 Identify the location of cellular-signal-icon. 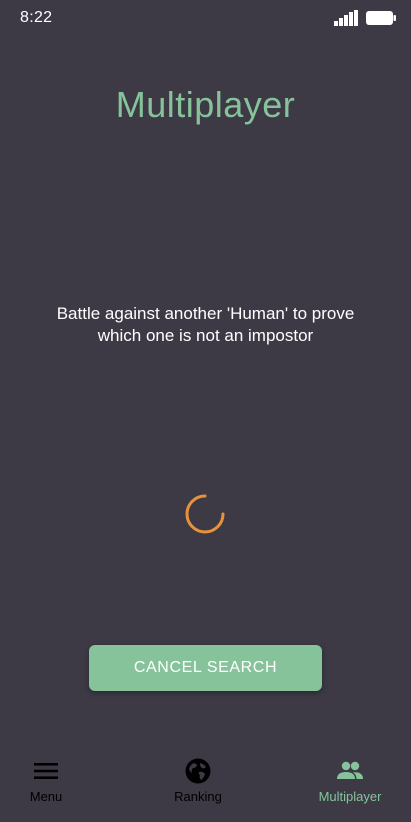
(346, 18).